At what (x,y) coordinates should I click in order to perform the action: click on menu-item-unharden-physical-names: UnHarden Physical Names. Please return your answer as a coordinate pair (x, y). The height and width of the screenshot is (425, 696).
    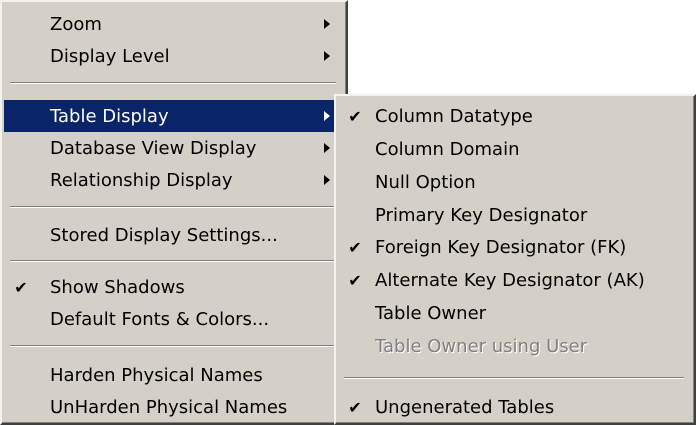
    Looking at the image, I should click on (173, 407).